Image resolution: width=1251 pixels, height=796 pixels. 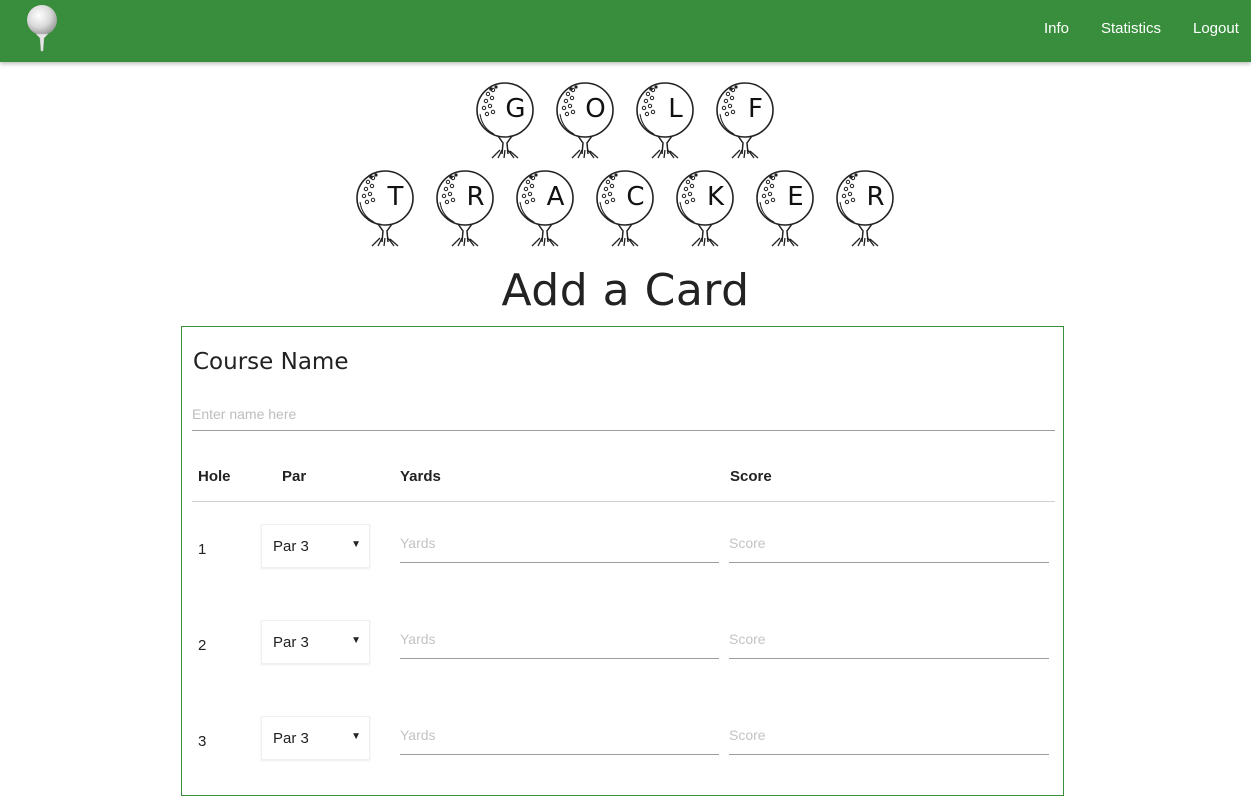 I want to click on logo-letter: O, so click(x=595, y=109).